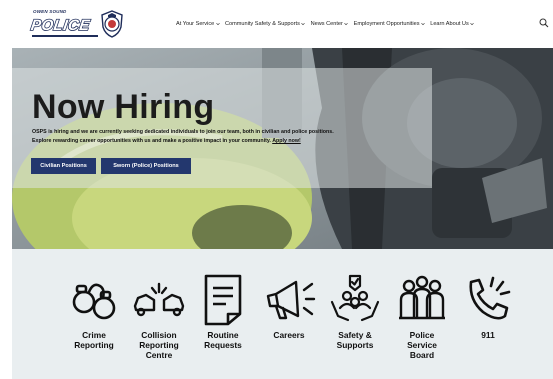 The image size is (553, 379). Describe the element at coordinates (289, 335) in the screenshot. I see `quick-link-label: Careers` at that location.